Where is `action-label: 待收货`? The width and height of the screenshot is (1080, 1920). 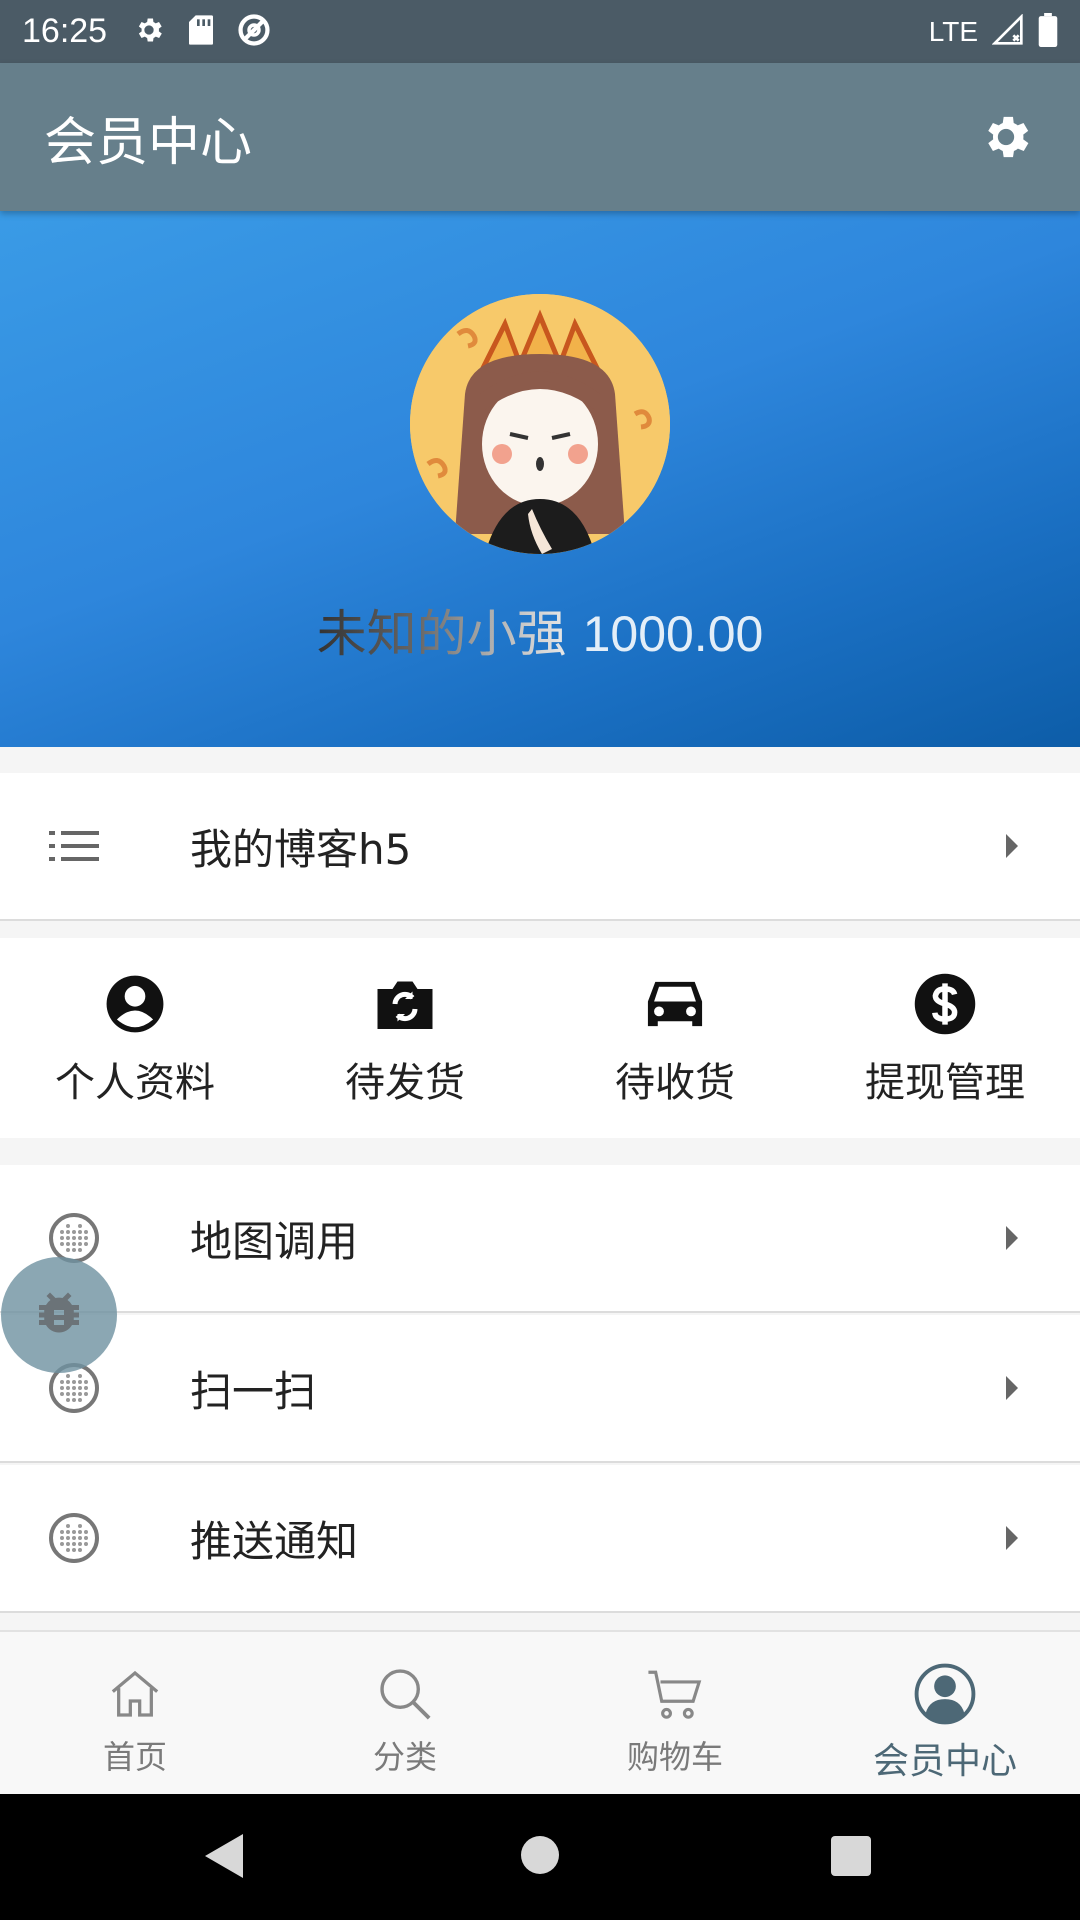 action-label: 待收货 is located at coordinates (675, 1083).